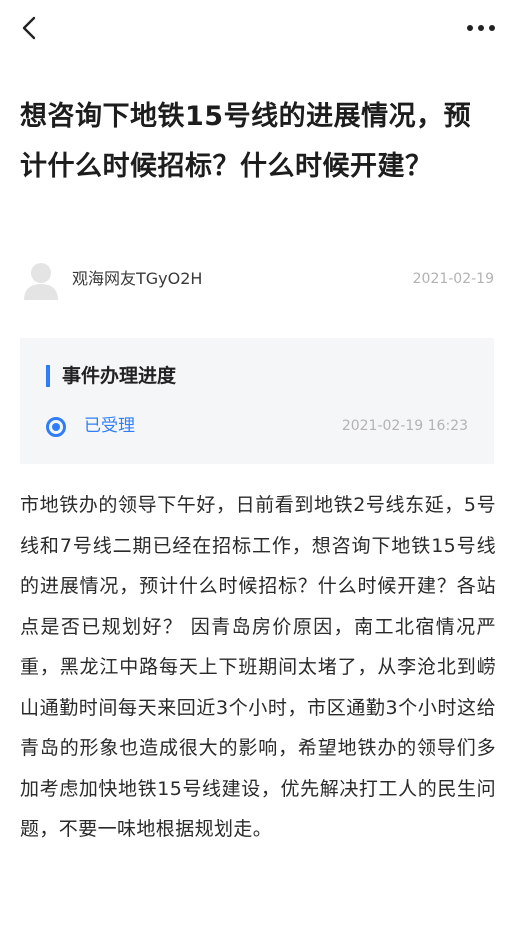 The height and width of the screenshot is (931, 513). Describe the element at coordinates (109, 426) in the screenshot. I see `status-label: 已受理` at that location.